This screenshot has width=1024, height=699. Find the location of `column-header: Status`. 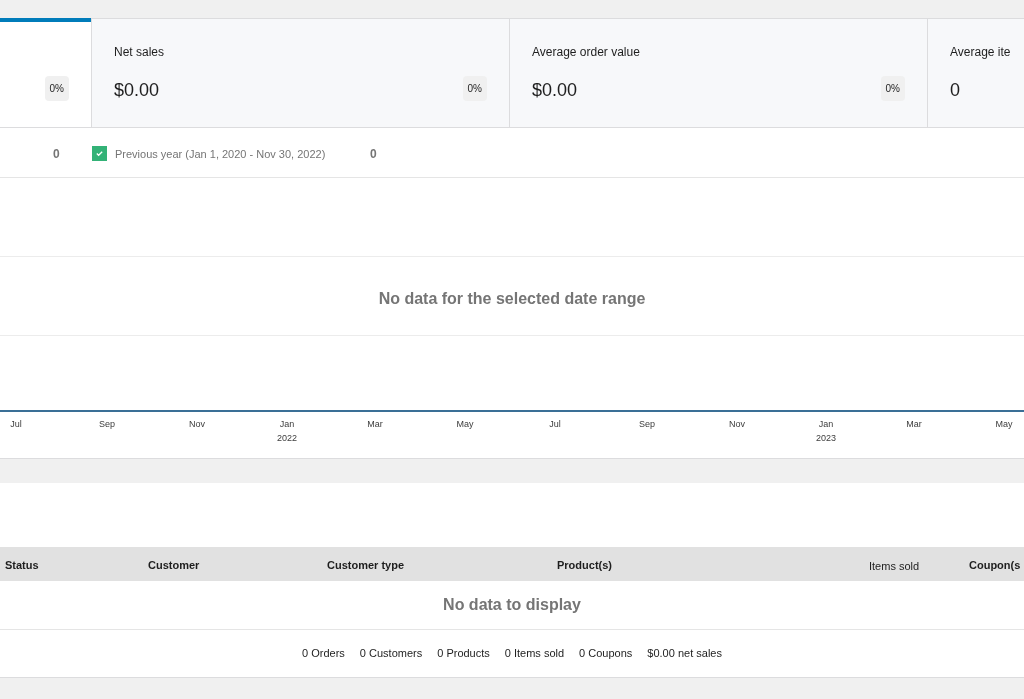

column-header: Status is located at coordinates (22, 565).